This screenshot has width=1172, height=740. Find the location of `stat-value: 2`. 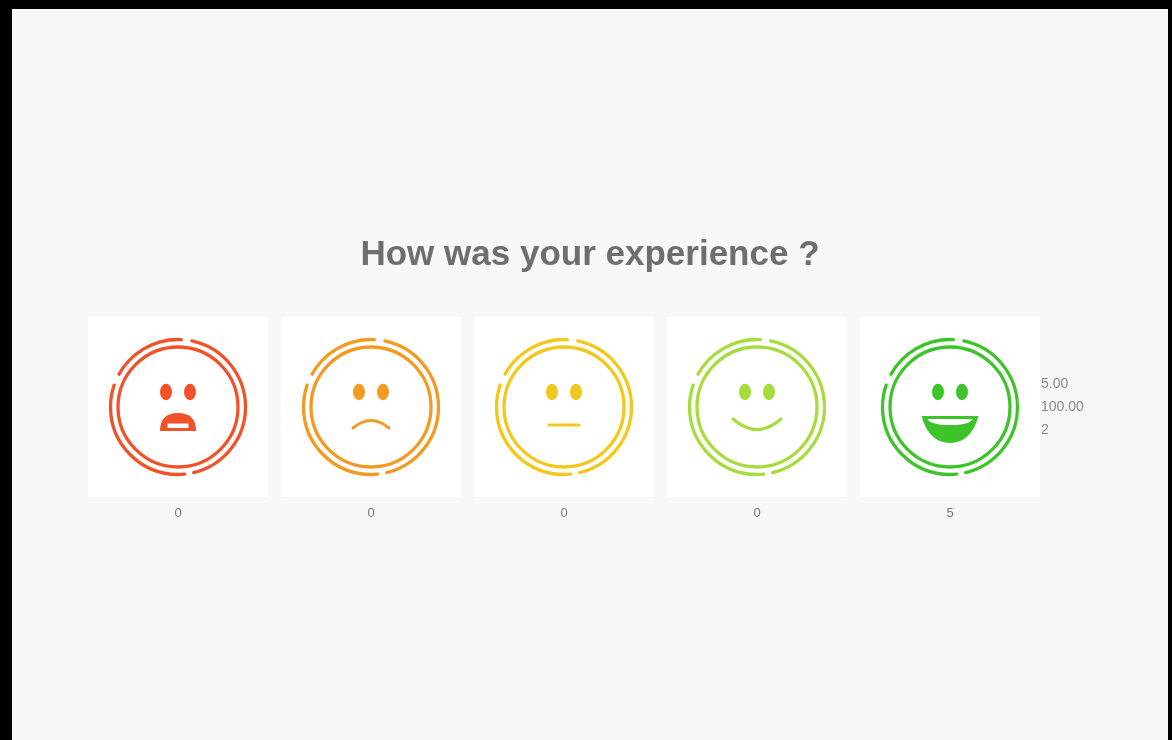

stat-value: 2 is located at coordinates (1045, 429).